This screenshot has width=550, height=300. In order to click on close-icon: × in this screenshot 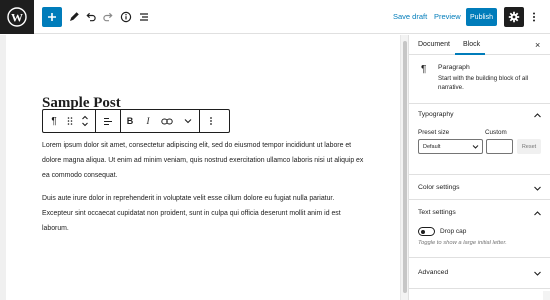, I will do `click(537, 45)`.